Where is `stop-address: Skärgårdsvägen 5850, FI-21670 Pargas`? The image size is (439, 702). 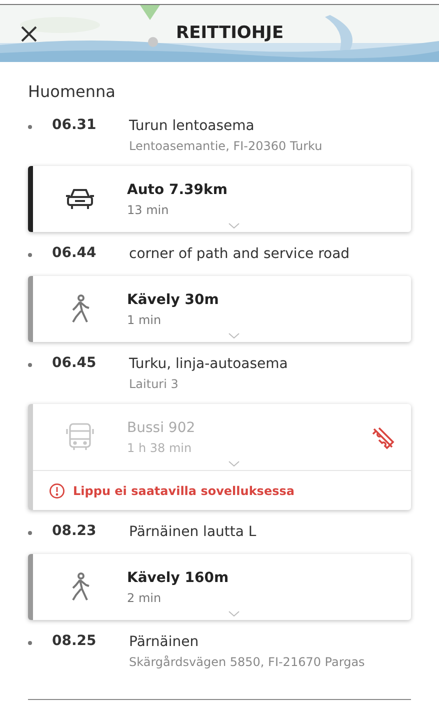 stop-address: Skärgårdsvägen 5850, FI-21670 Pargas is located at coordinates (247, 662).